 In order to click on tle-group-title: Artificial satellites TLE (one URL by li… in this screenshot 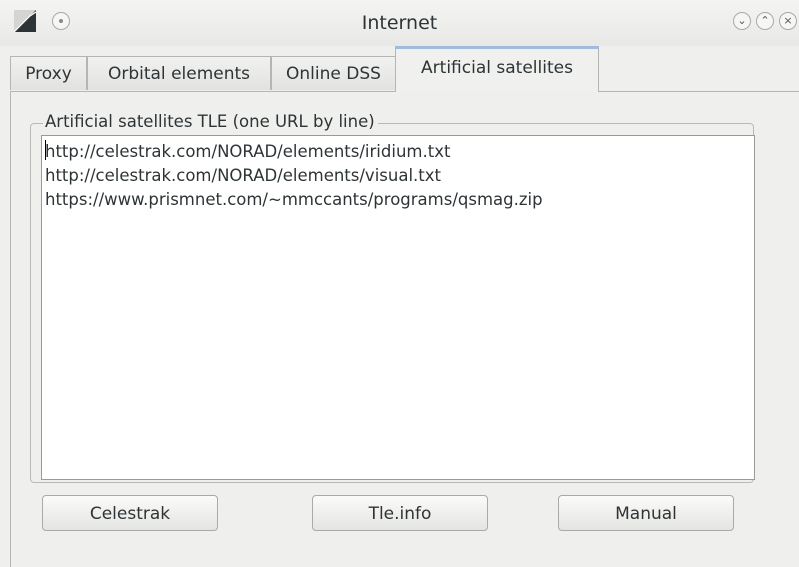, I will do `click(210, 122)`.